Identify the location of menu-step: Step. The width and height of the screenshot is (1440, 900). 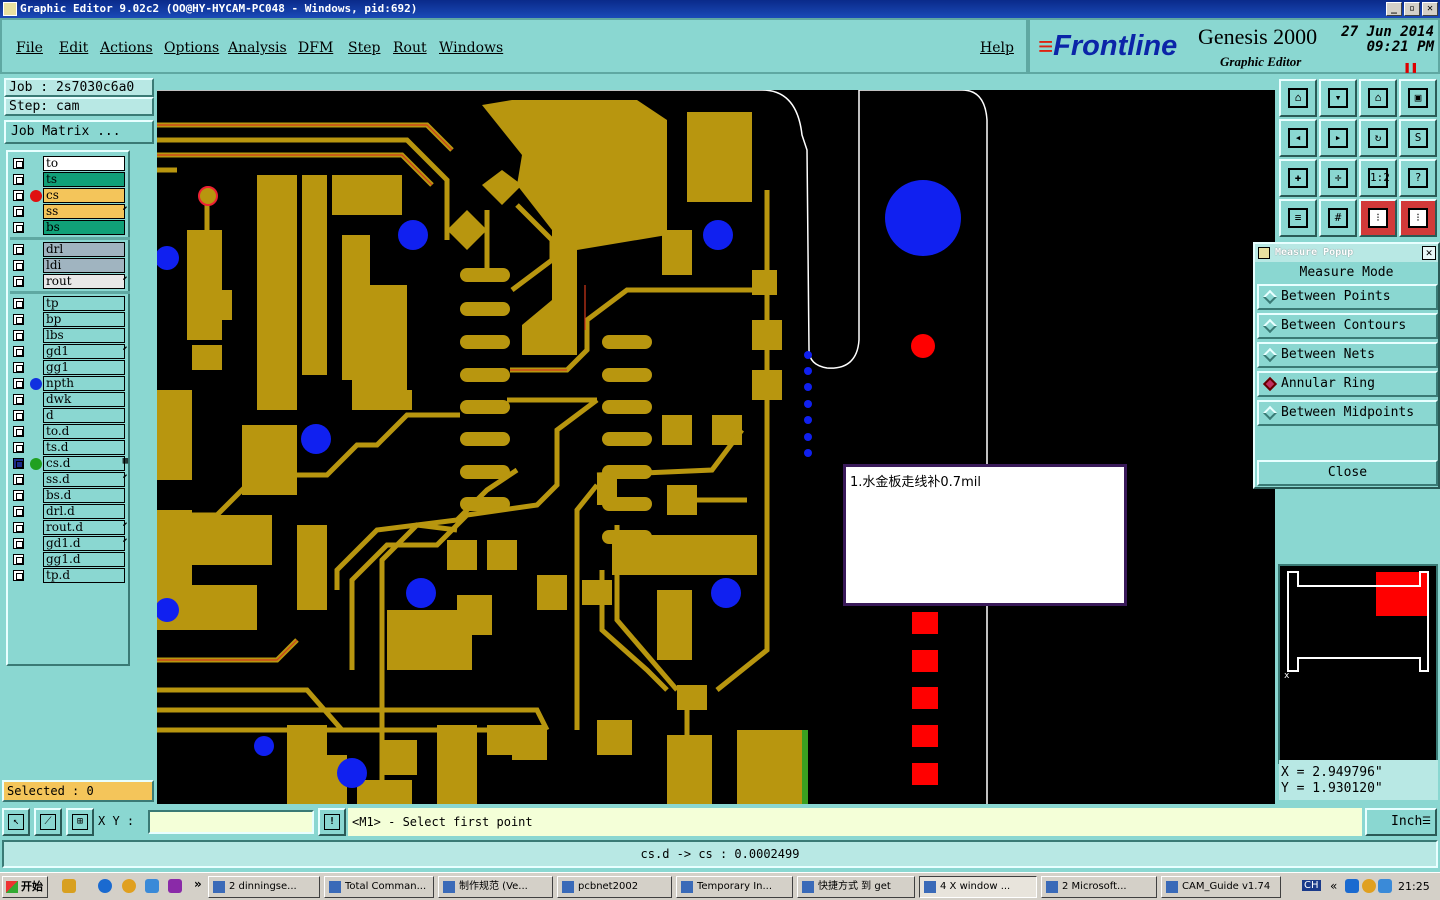
(364, 48).